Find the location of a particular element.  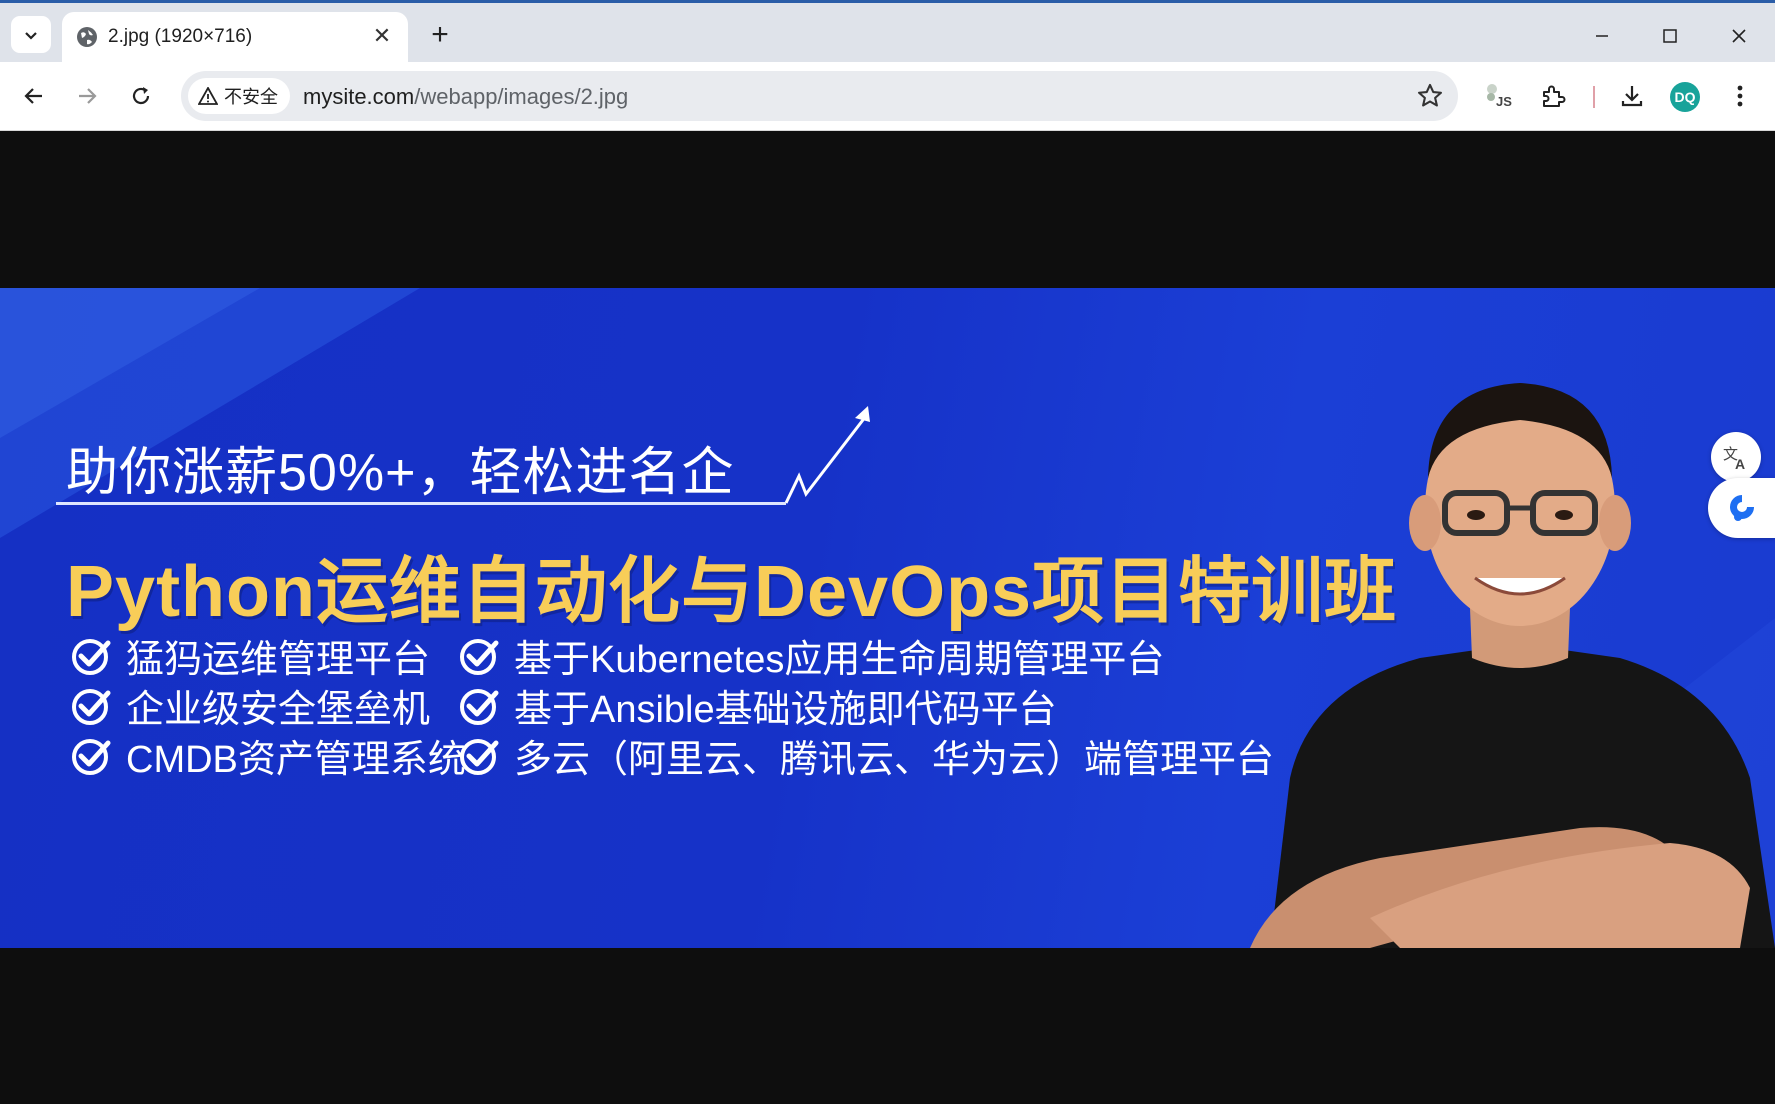

security-label: 不安全 is located at coordinates (251, 97).